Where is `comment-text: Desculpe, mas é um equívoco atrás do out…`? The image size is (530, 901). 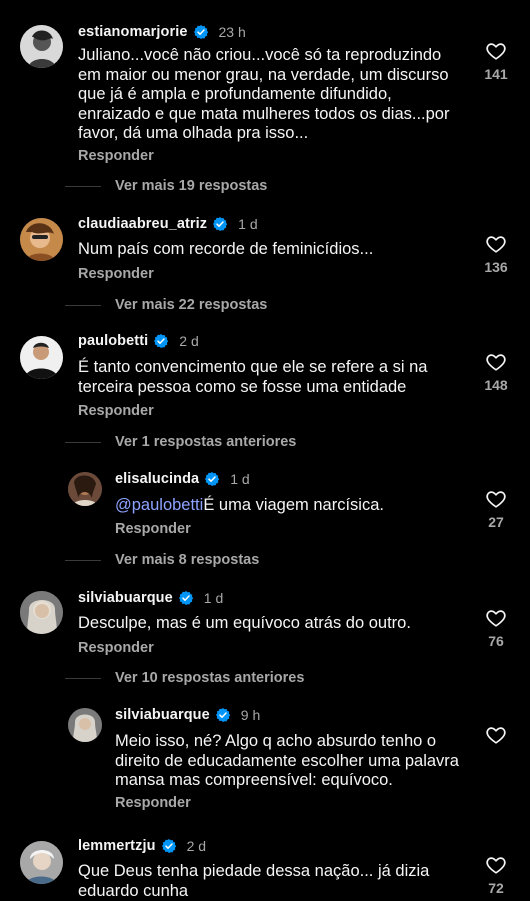
comment-text: Desculpe, mas é um equívoco atrás do out… is located at coordinates (244, 623).